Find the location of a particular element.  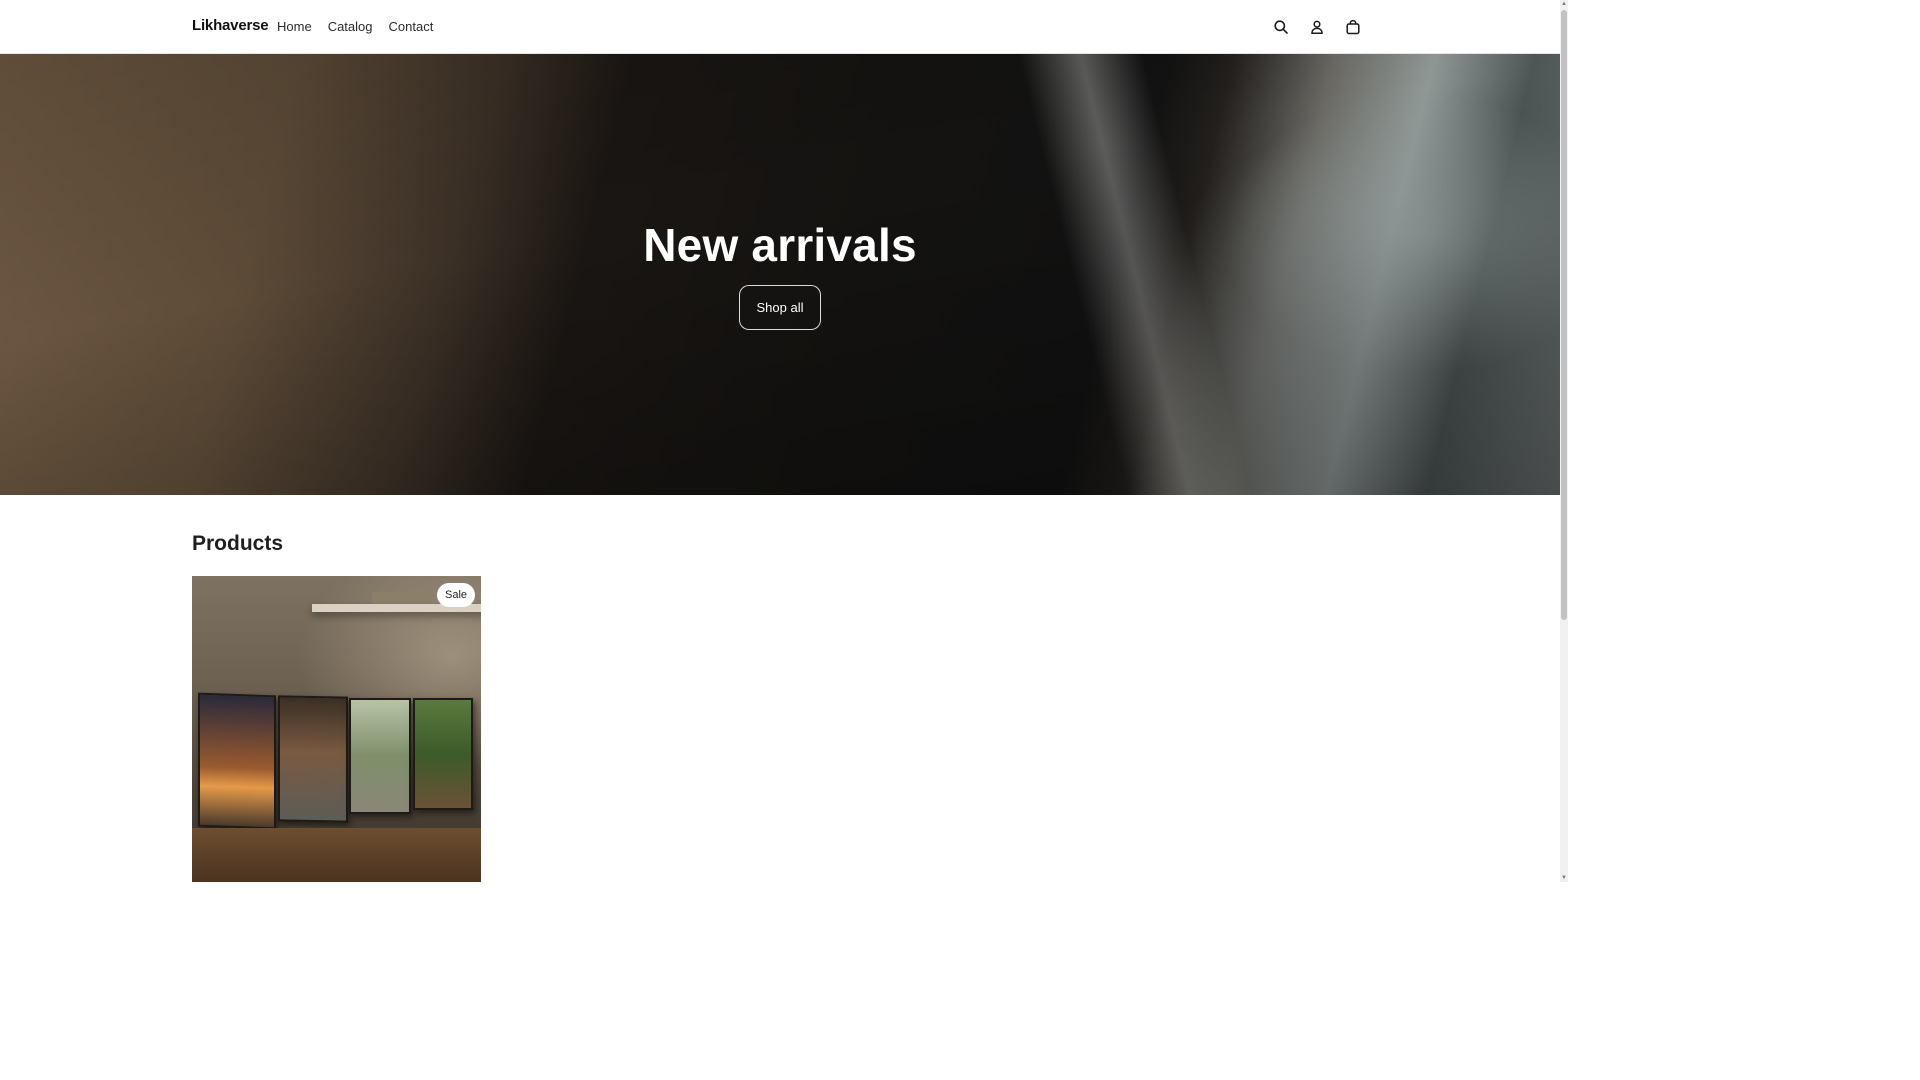

product-card is located at coordinates (336, 729).